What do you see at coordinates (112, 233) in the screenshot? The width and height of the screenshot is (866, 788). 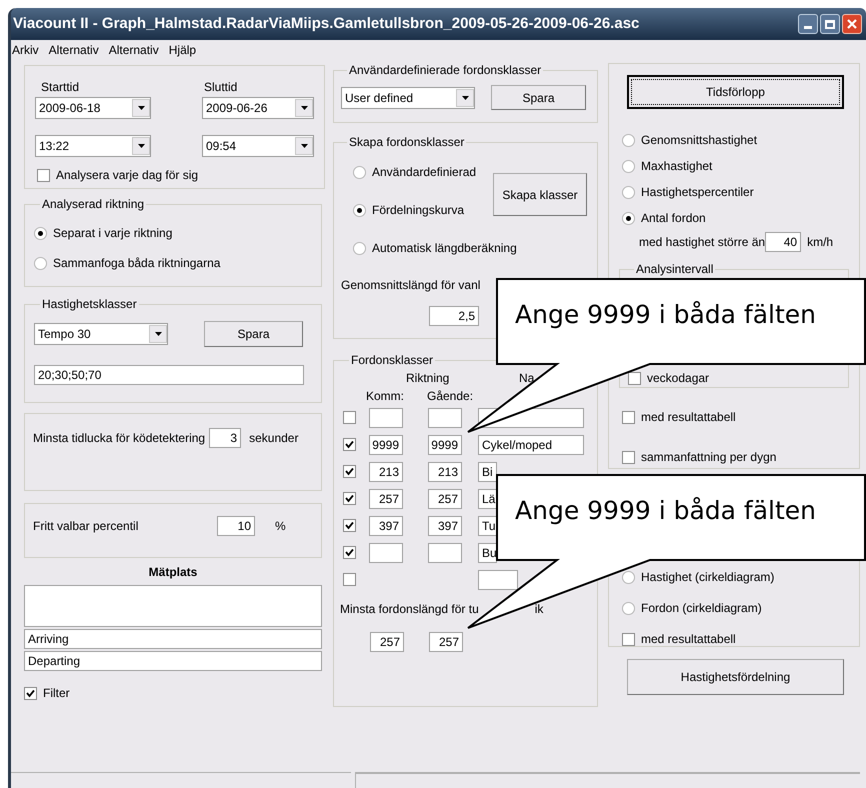 I see `radio-label: Separat i varje riktning` at bounding box center [112, 233].